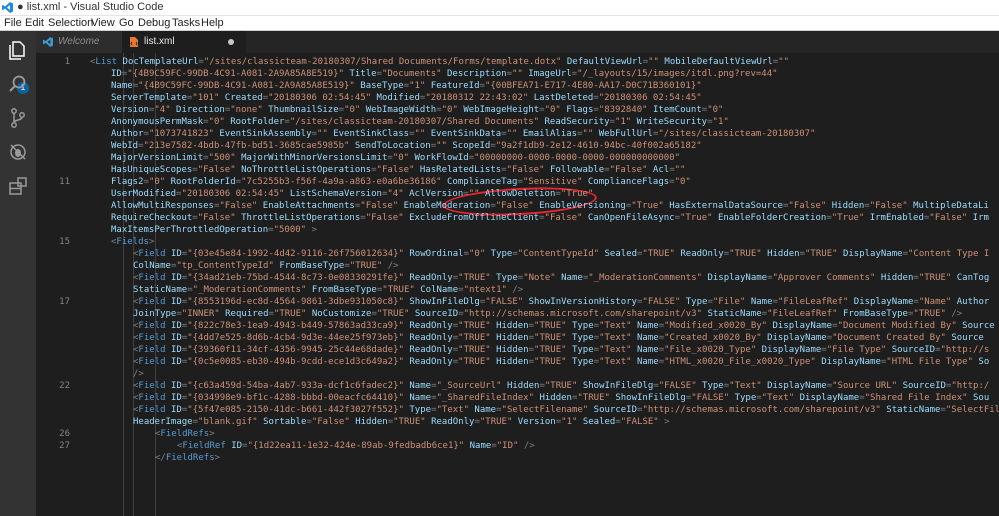  What do you see at coordinates (155, 314) in the screenshot?
I see `code-token: JoinType` at bounding box center [155, 314].